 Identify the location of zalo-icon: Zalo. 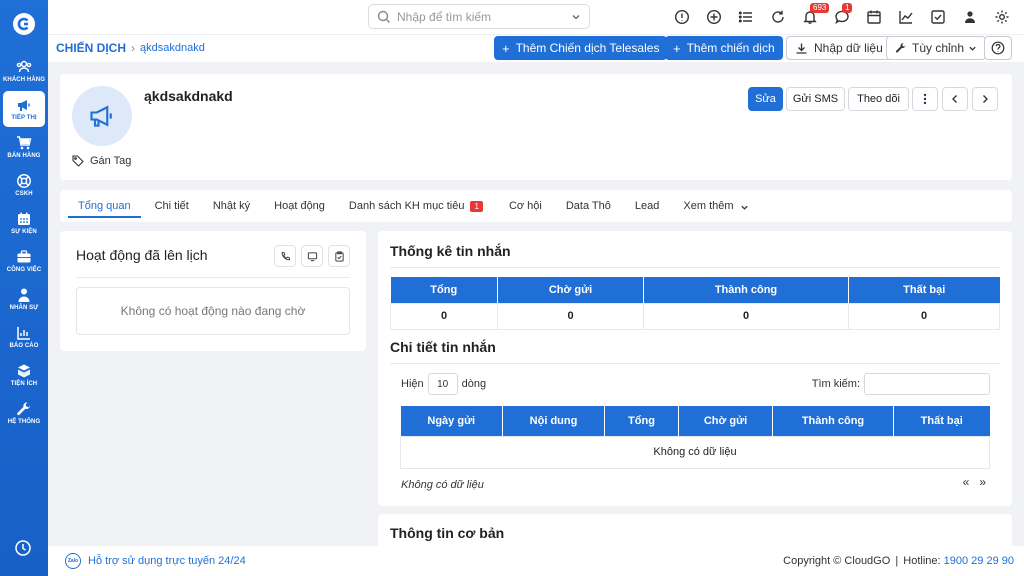
(73, 561).